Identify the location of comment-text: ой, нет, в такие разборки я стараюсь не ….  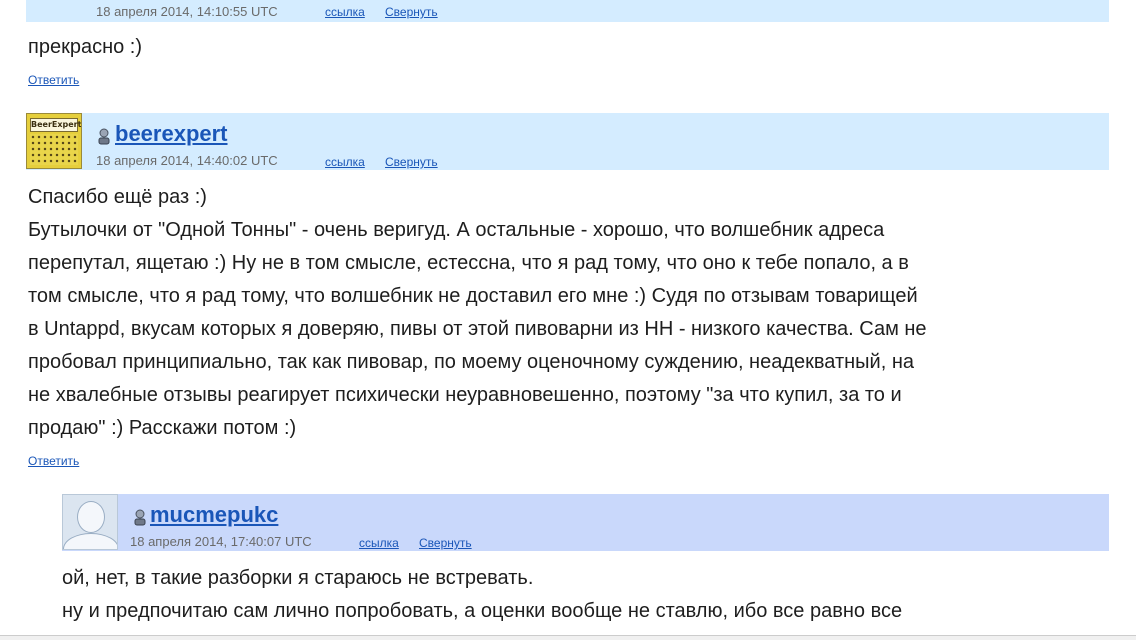
(482, 595).